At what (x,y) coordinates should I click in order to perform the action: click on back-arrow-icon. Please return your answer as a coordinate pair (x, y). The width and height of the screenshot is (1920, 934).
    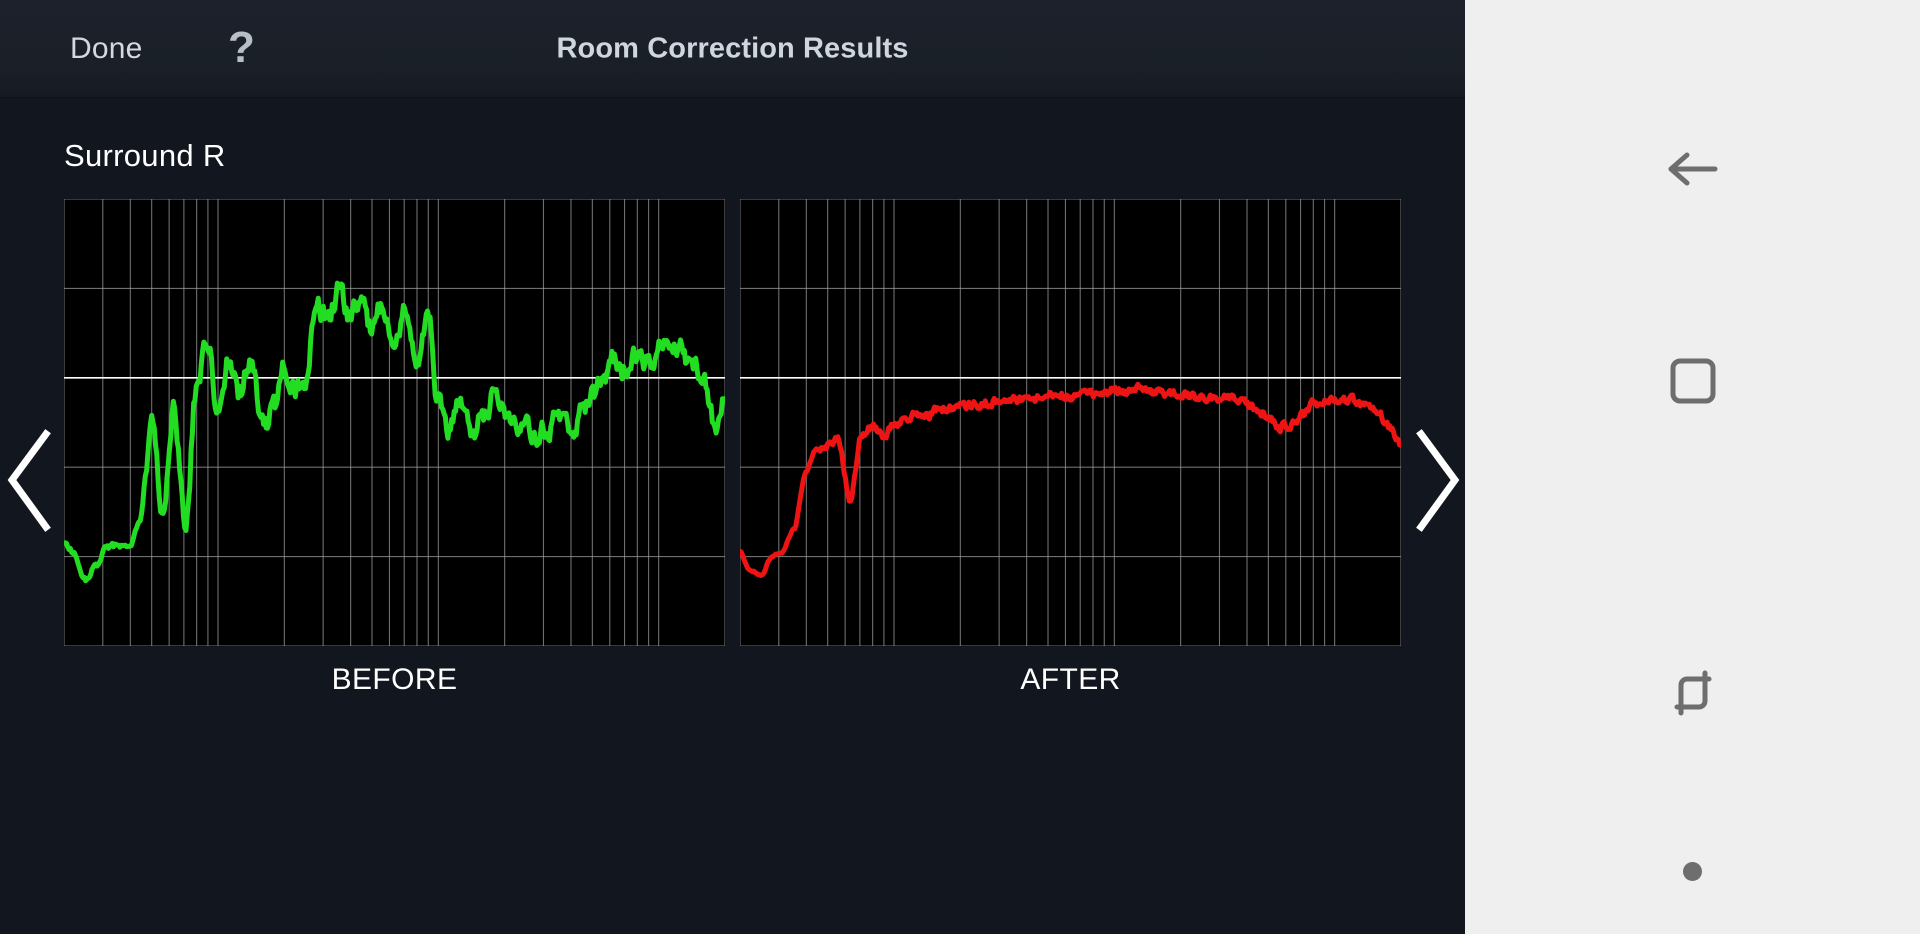
    Looking at the image, I should click on (1693, 169).